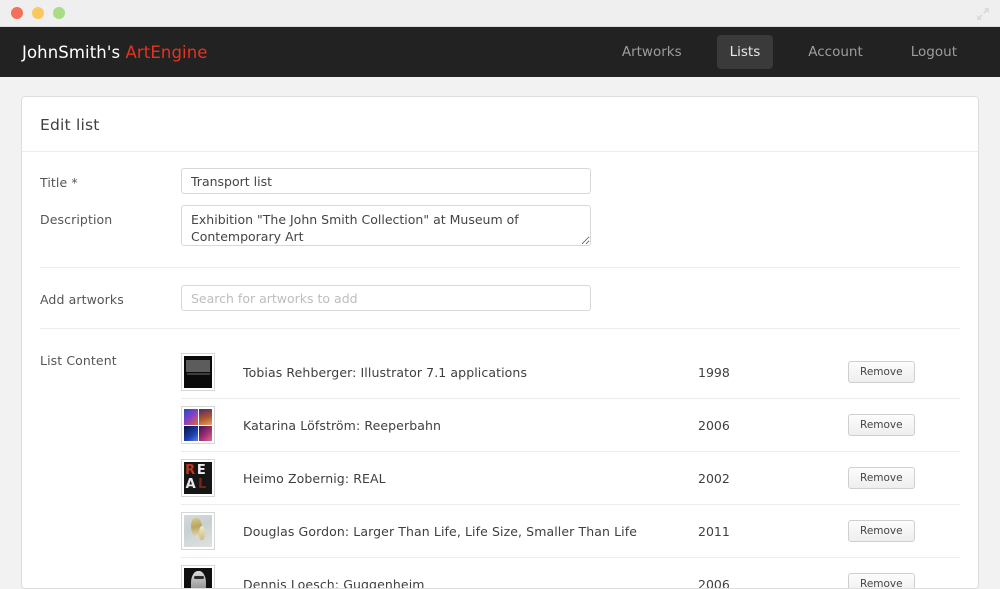 Image resolution: width=1000 pixels, height=589 pixels. I want to click on minimize-window-button, so click(38, 13).